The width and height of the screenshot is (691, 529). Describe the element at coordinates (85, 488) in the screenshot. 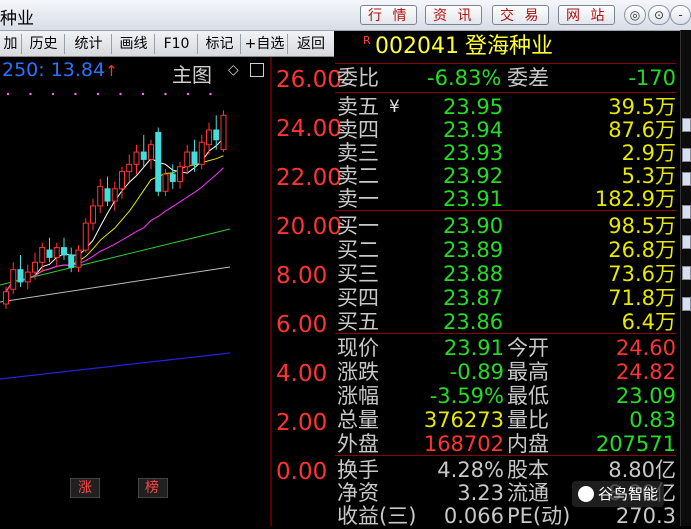

I see `limit-up-tag: 涨` at that location.